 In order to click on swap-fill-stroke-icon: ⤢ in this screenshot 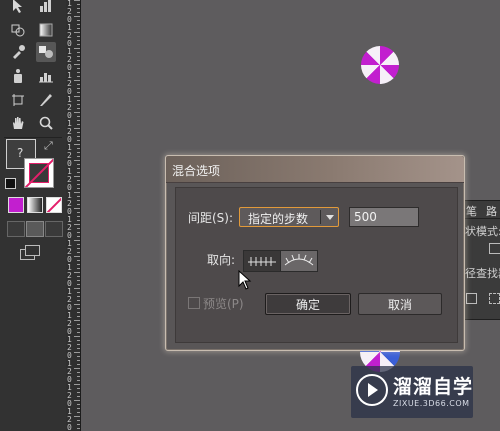, I will do `click(48, 146)`.